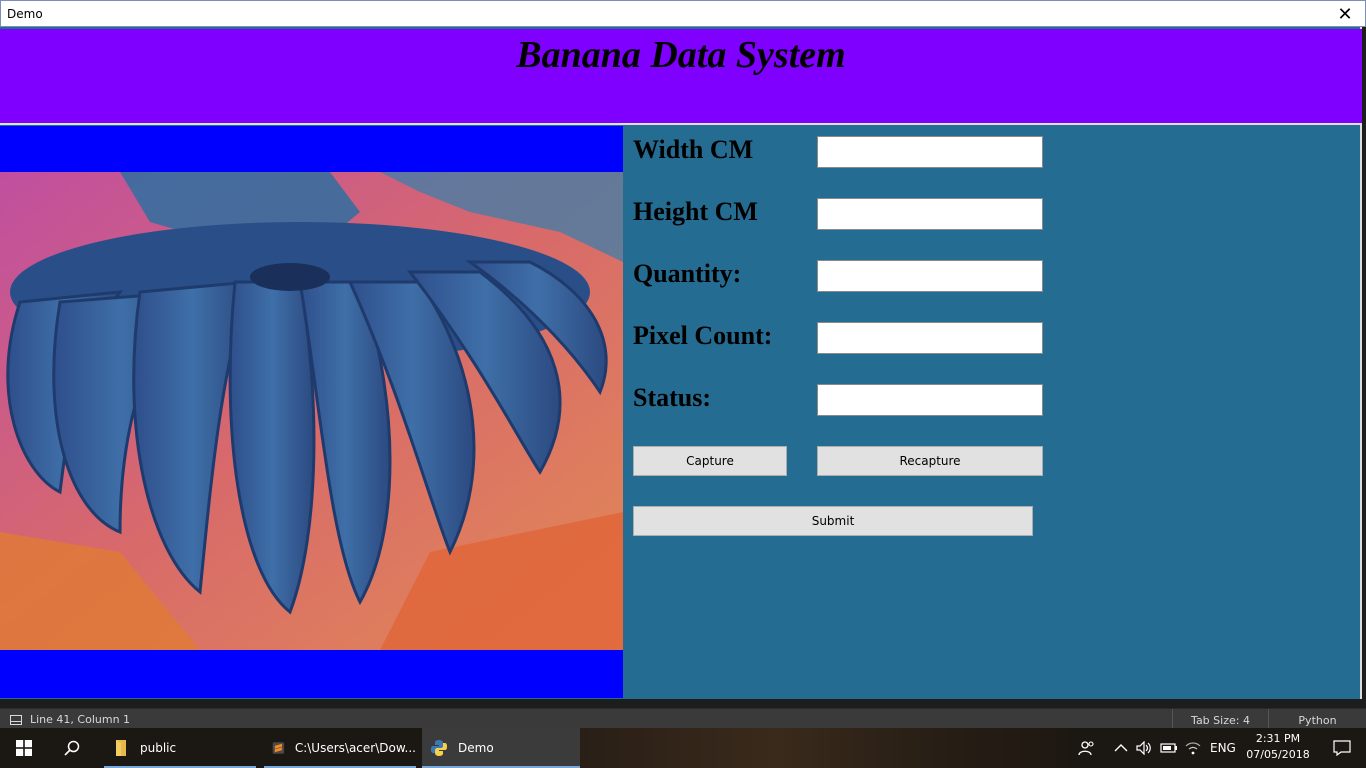 This screenshot has width=1366, height=768. What do you see at coordinates (683, 13) in the screenshot?
I see `window-titlebar: Demo ✕` at bounding box center [683, 13].